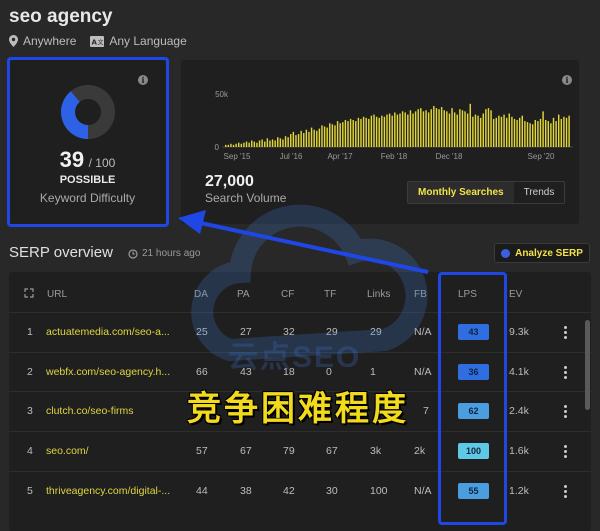 The width and height of the screenshot is (600, 531). What do you see at coordinates (289, 451) in the screenshot?
I see `cell-cf: 79` at bounding box center [289, 451].